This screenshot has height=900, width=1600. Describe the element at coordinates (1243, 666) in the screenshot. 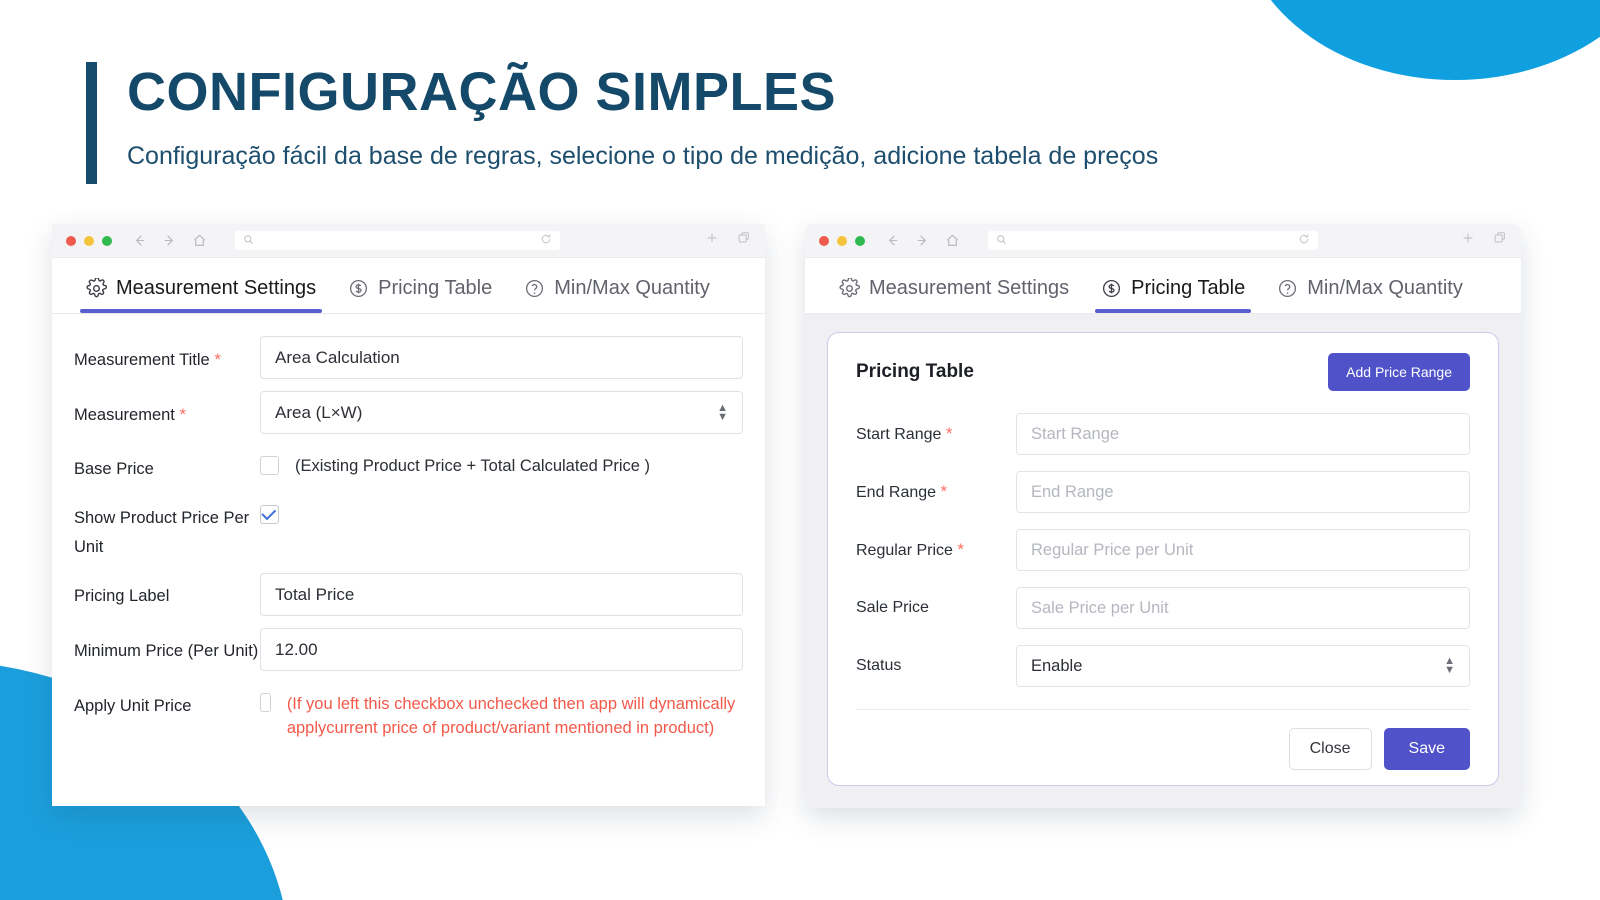

I see `status-select: Enable ▲ ▼` at that location.